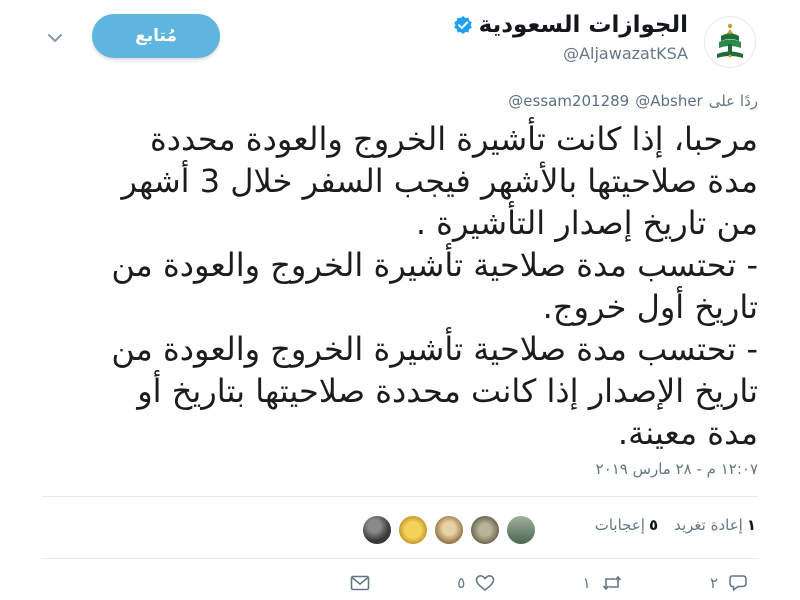 The height and width of the screenshot is (600, 800). Describe the element at coordinates (612, 583) in the screenshot. I see `retweet-icon` at that location.